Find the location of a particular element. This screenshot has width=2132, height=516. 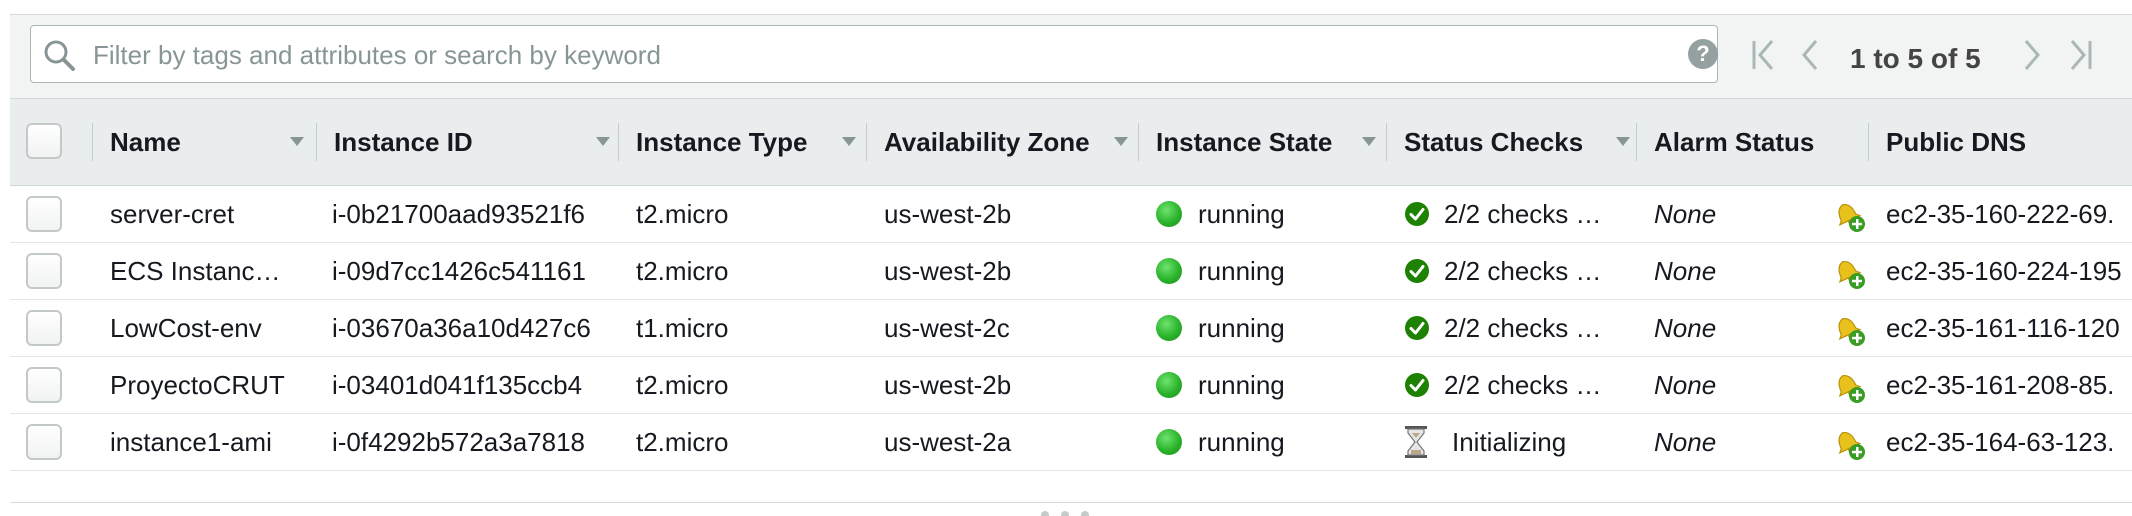

column-header-name: Name is located at coordinates (210, 142).